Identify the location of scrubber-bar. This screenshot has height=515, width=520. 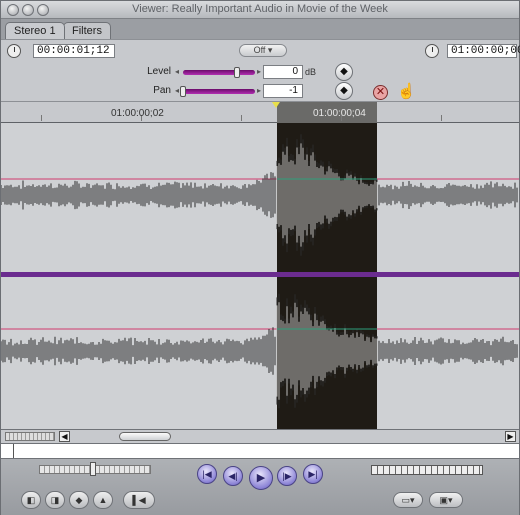
(260, 451).